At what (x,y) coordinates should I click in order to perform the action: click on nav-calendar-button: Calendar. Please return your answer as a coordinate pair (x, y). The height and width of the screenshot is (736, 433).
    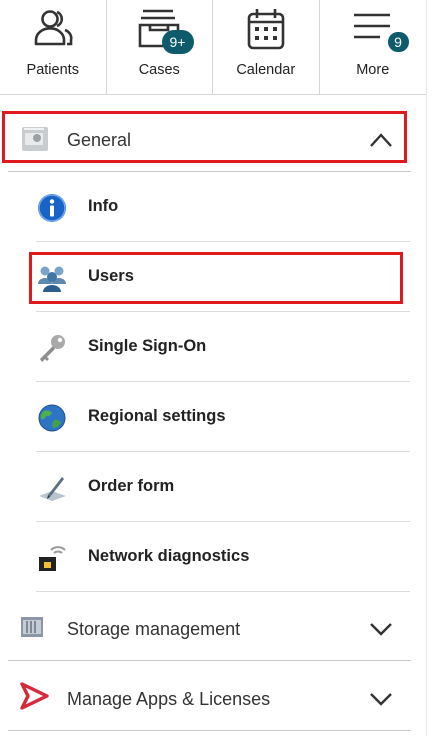
    Looking at the image, I should click on (266, 47).